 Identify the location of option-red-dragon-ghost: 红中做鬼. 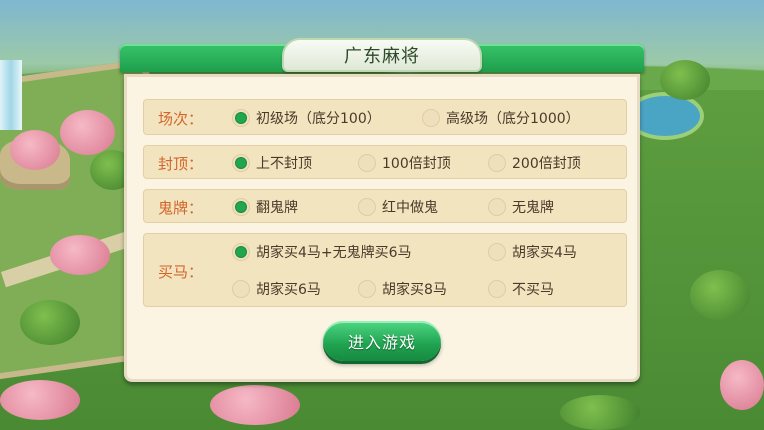
(398, 207).